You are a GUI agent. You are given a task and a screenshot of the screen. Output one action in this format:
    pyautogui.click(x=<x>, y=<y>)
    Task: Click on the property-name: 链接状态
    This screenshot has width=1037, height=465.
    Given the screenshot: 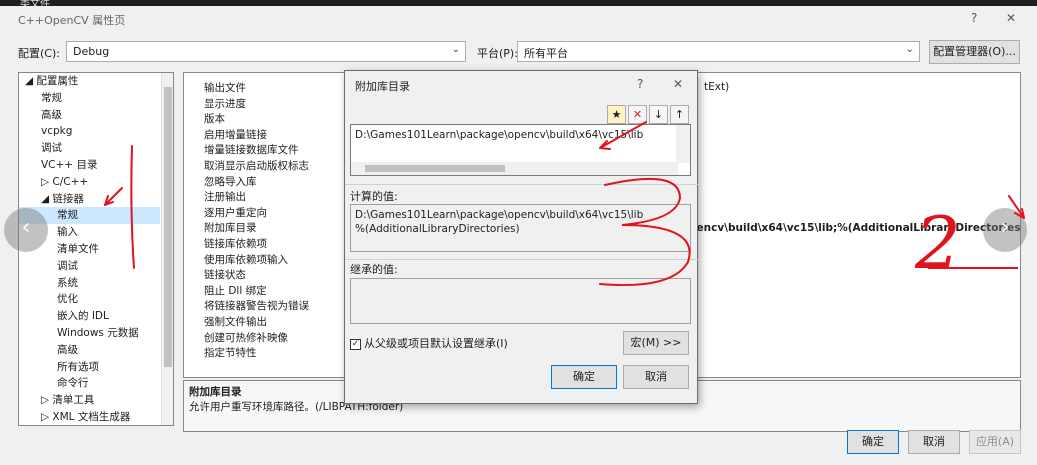 What is the action you would take?
    pyautogui.click(x=225, y=275)
    